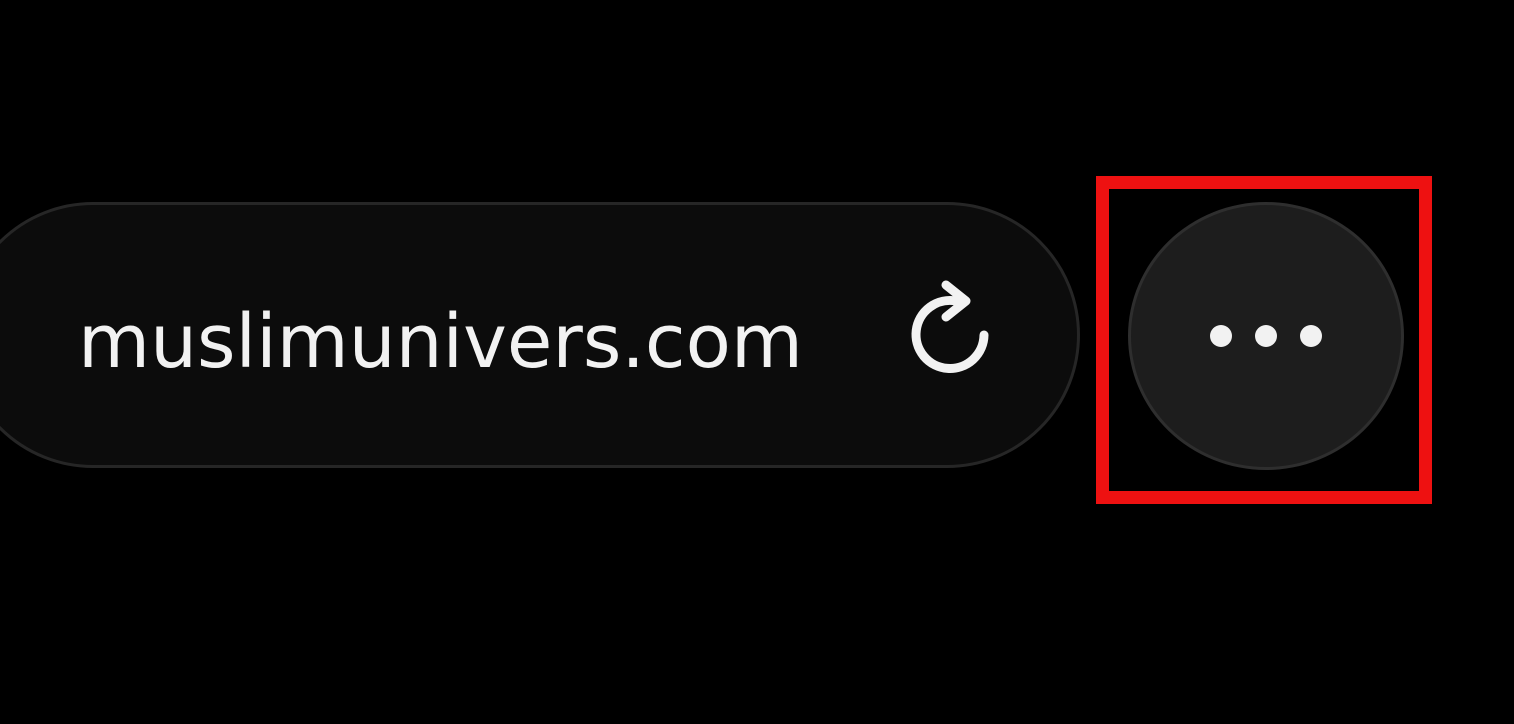 The image size is (1514, 724). What do you see at coordinates (950, 326) in the screenshot?
I see `reload-icon` at bounding box center [950, 326].